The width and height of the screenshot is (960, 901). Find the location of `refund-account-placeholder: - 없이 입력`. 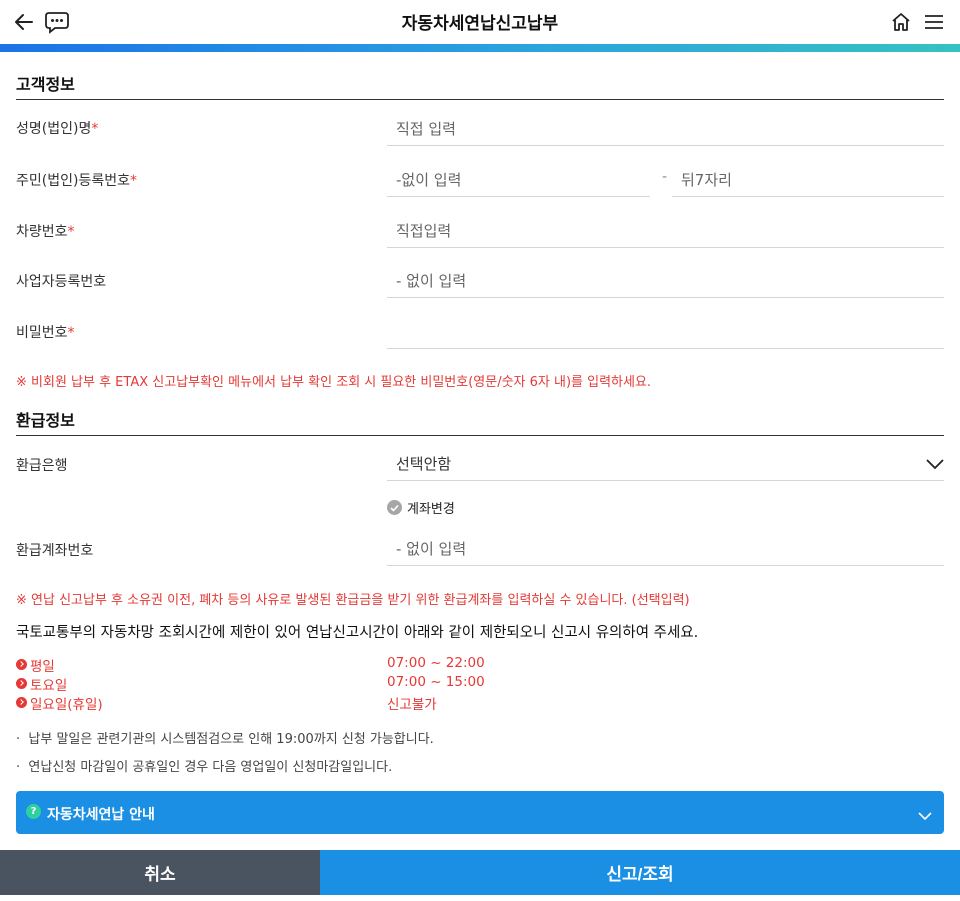

refund-account-placeholder: - 없이 입력 is located at coordinates (431, 549).